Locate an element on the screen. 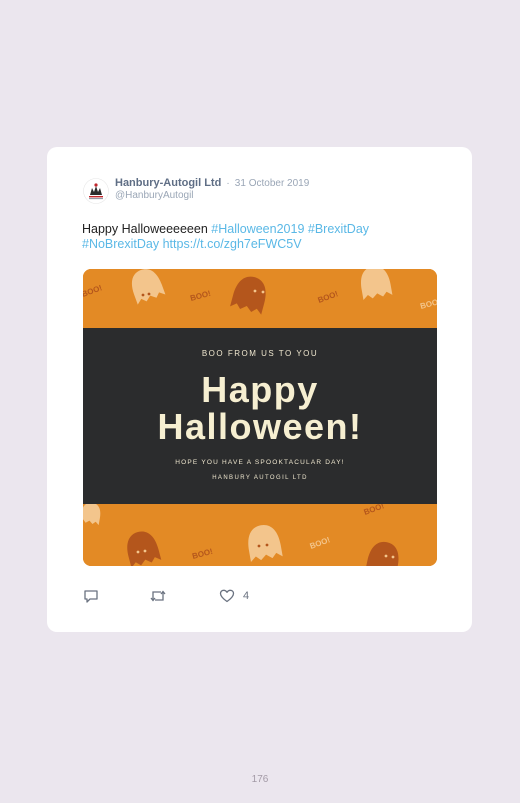 The height and width of the screenshot is (803, 520). avatar is located at coordinates (96, 191).